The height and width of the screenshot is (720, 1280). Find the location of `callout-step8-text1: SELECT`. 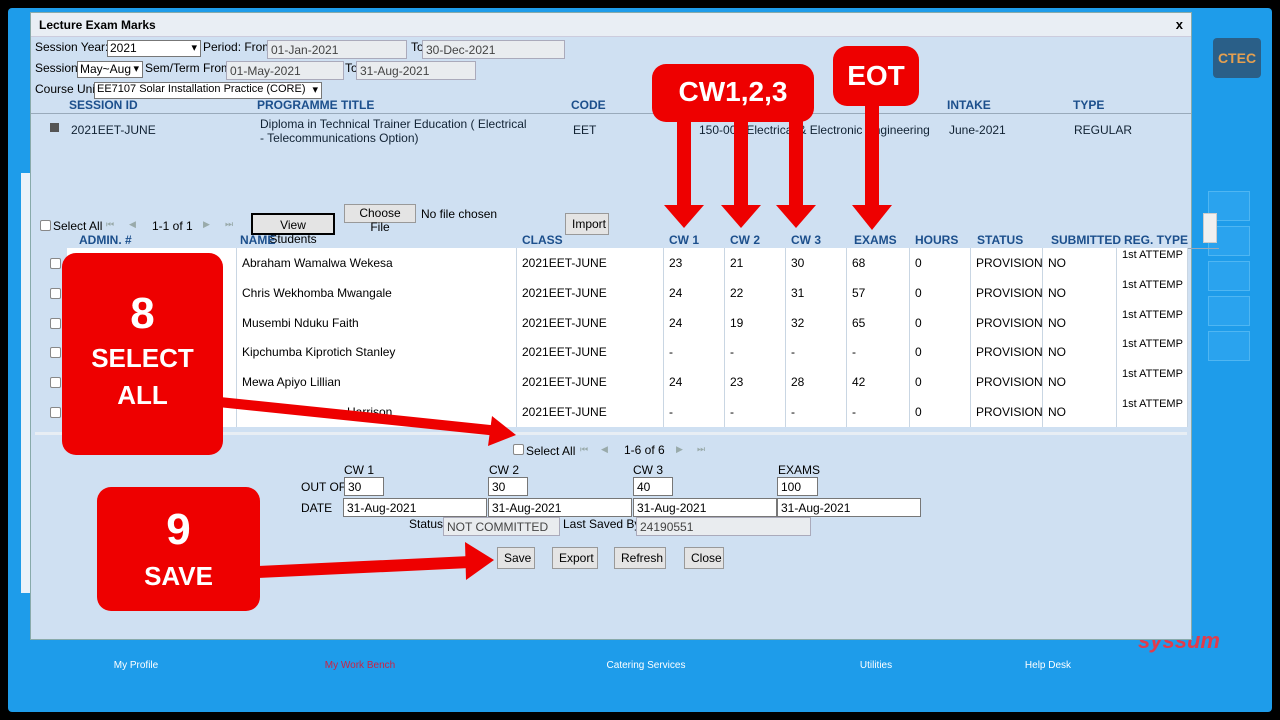

callout-step8-text1: SELECT is located at coordinates (142, 358).